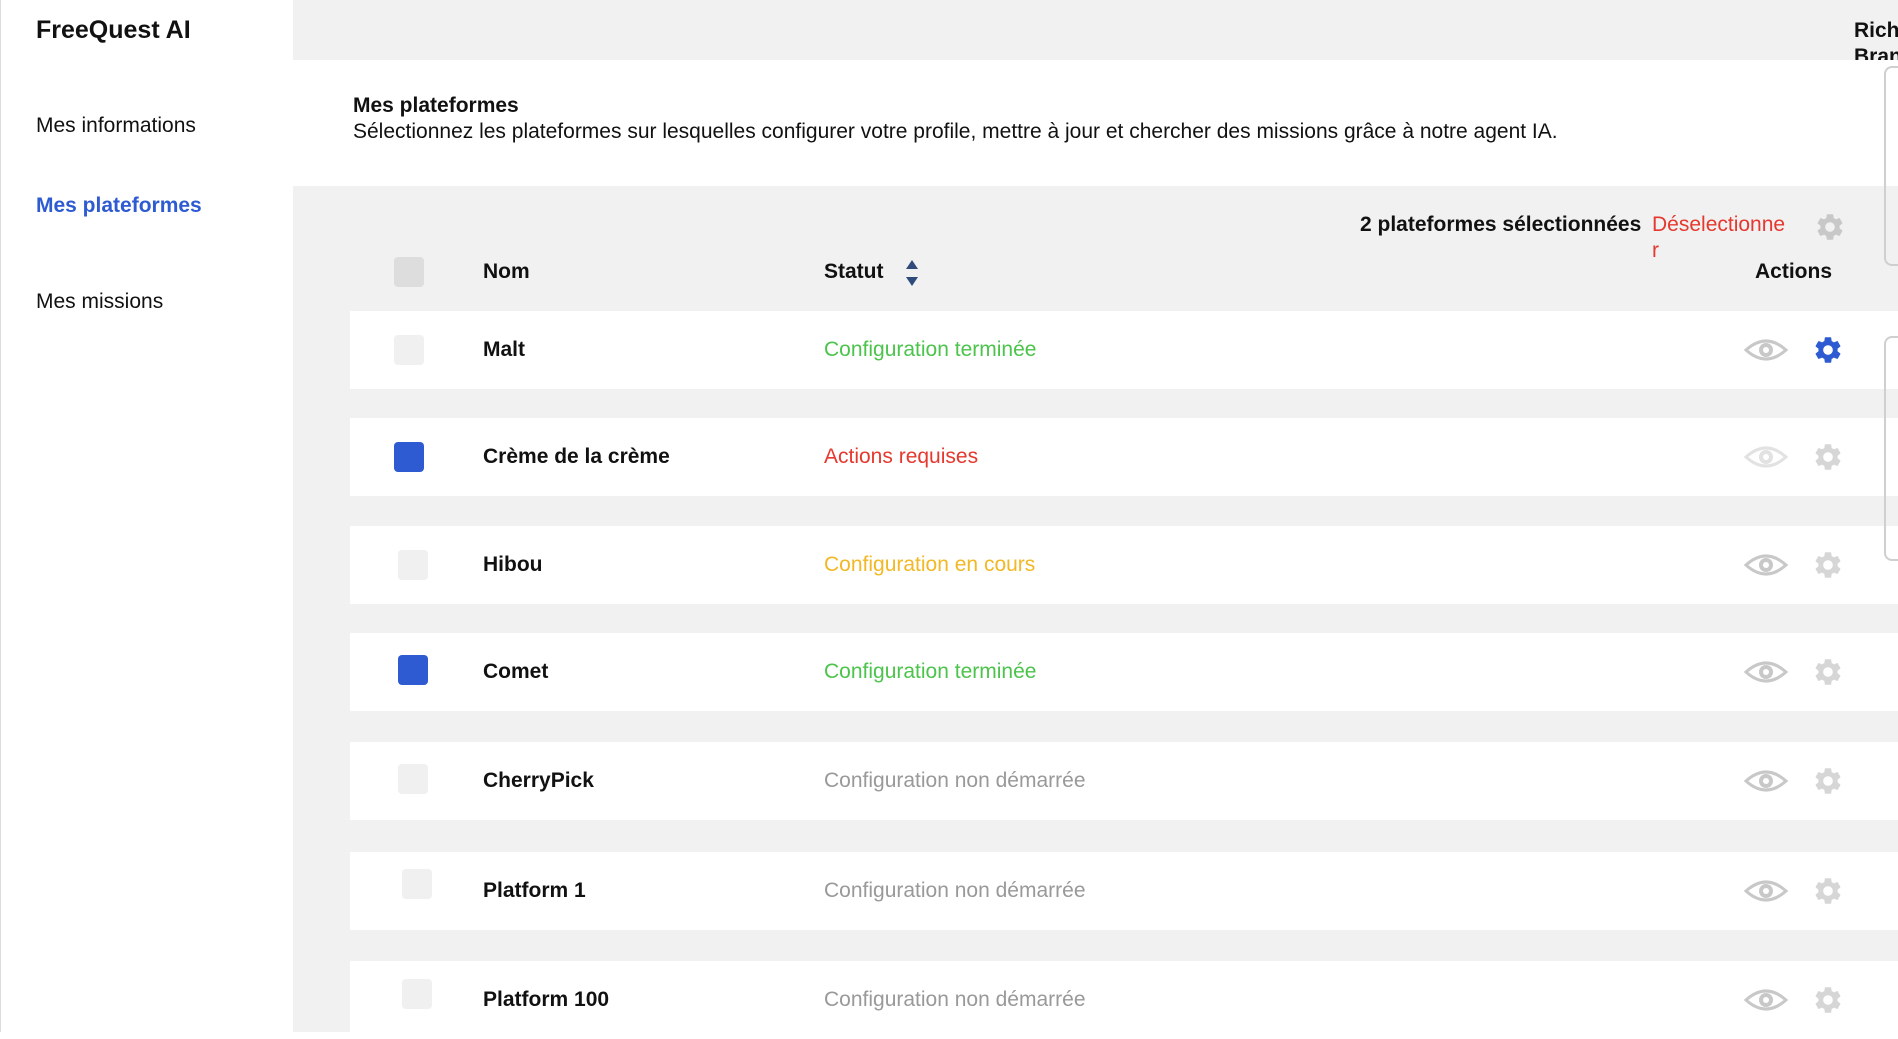 Image resolution: width=1898 pixels, height=1039 pixels. Describe the element at coordinates (576, 456) in the screenshot. I see `platform-name: Crème de la crème` at that location.